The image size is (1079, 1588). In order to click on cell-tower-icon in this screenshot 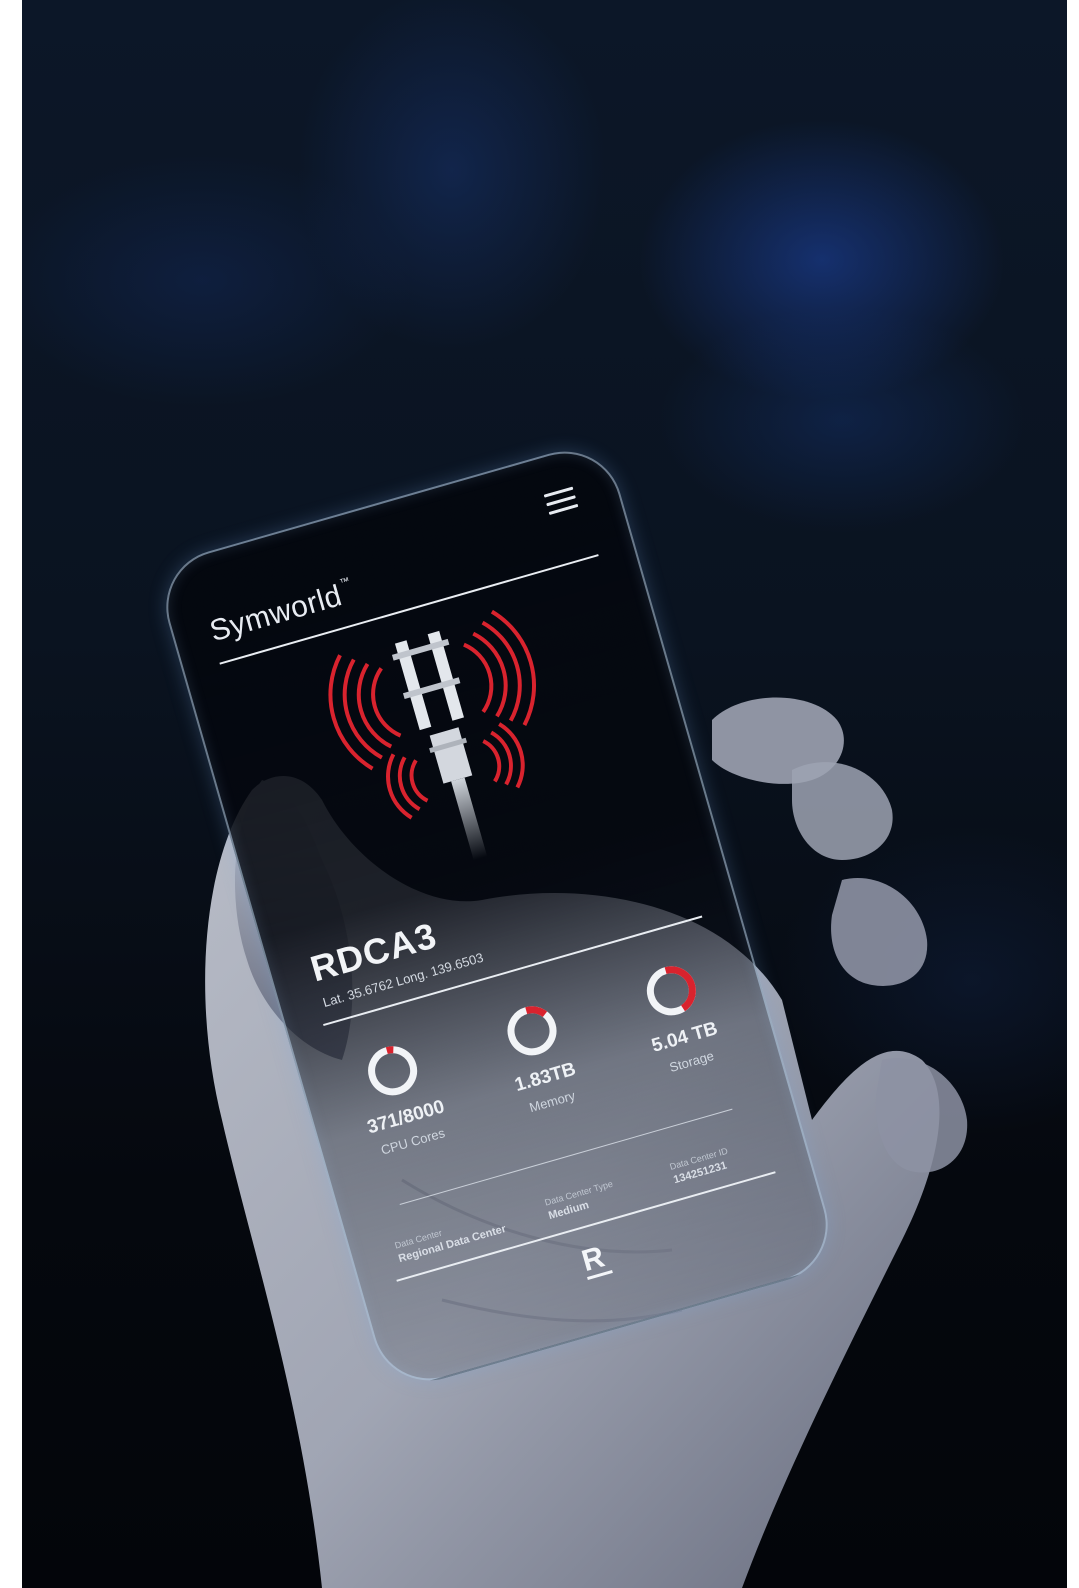, I will do `click(432, 735)`.